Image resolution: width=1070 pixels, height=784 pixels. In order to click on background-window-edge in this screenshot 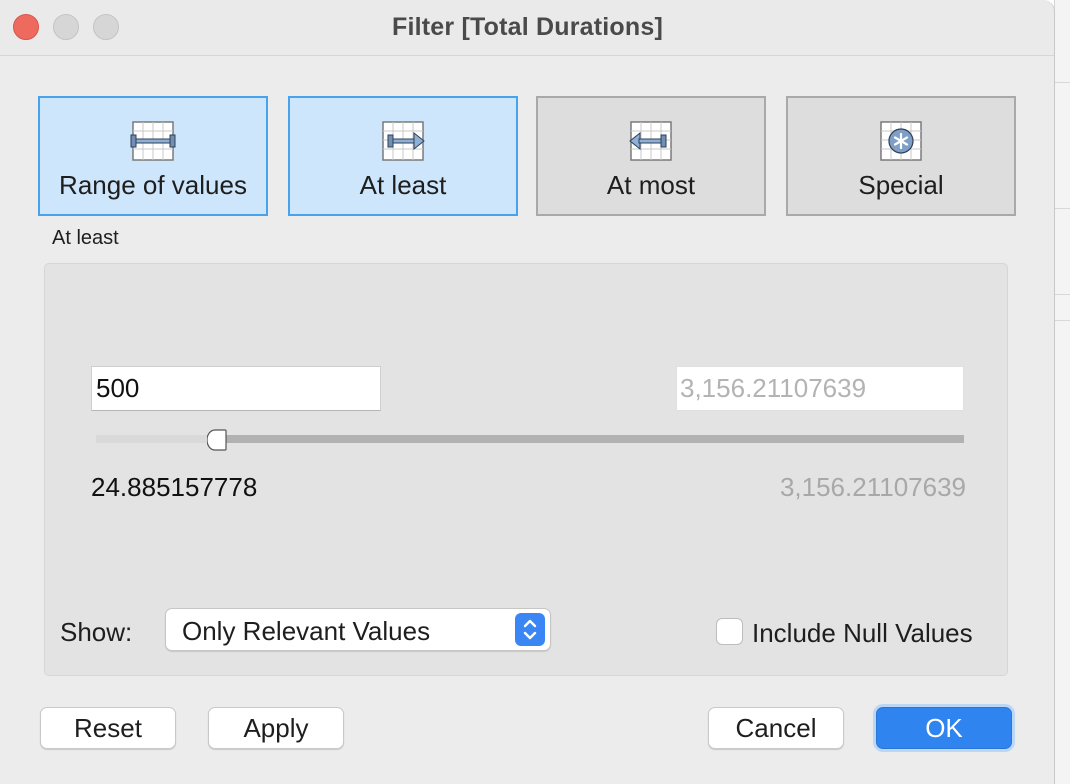, I will do `click(1062, 392)`.